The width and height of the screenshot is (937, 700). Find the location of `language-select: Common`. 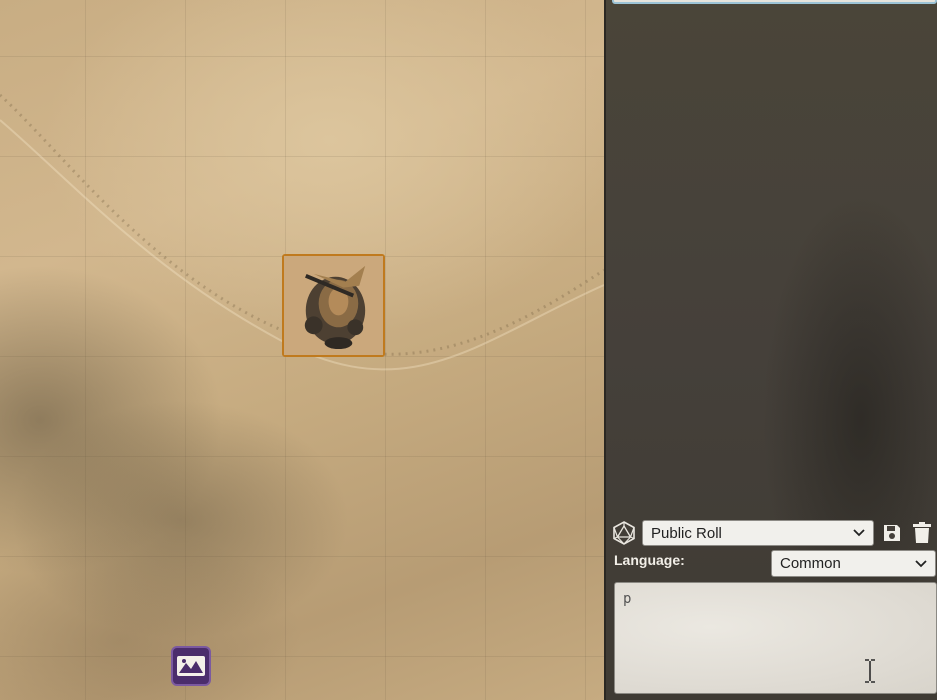

language-select: Common is located at coordinates (853, 563).